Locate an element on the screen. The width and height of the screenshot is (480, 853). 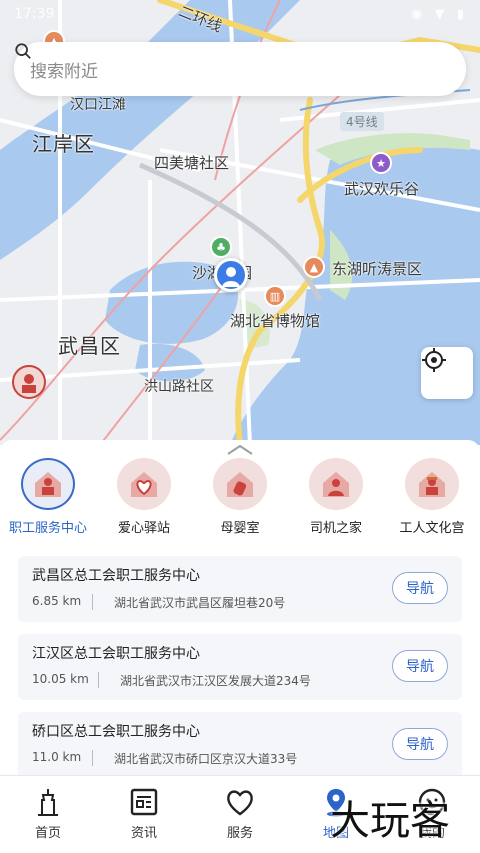
map-label-hongshanlu: 洪山路社区 is located at coordinates (179, 387).